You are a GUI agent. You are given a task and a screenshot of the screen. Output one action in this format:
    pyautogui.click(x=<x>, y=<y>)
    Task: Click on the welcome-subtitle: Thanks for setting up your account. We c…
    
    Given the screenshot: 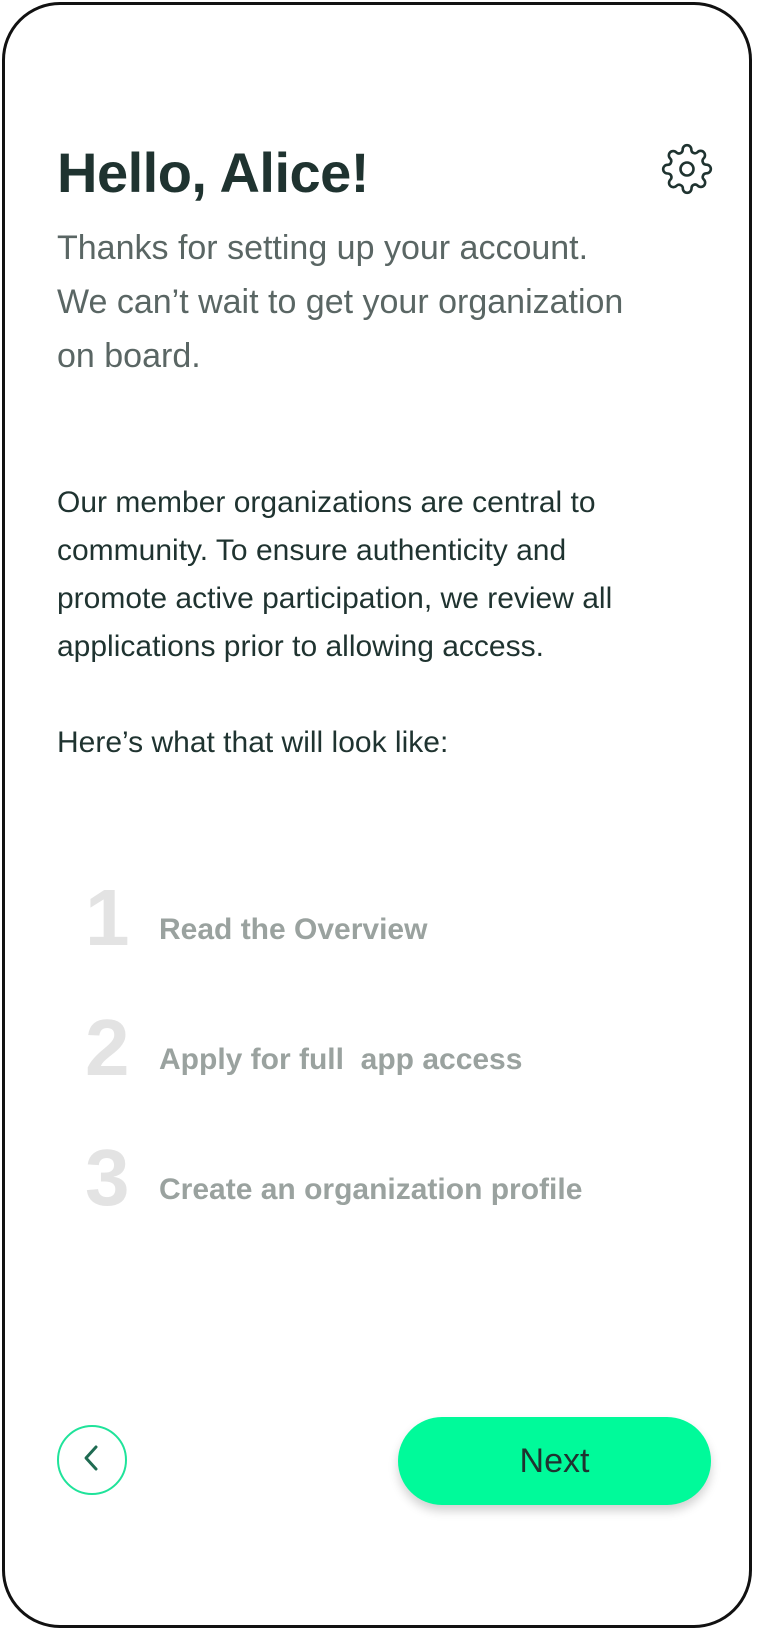 What is the action you would take?
    pyautogui.click(x=377, y=302)
    